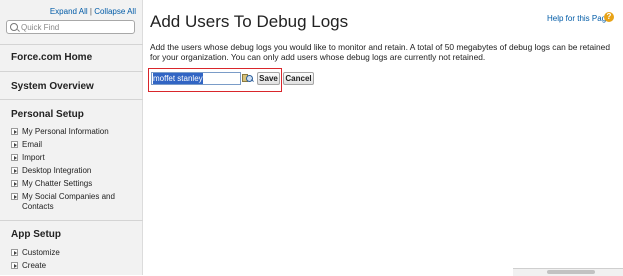 The height and width of the screenshot is (276, 623). Describe the element at coordinates (51, 57) in the screenshot. I see `sidebar-item-force-home: Force.com Home` at that location.